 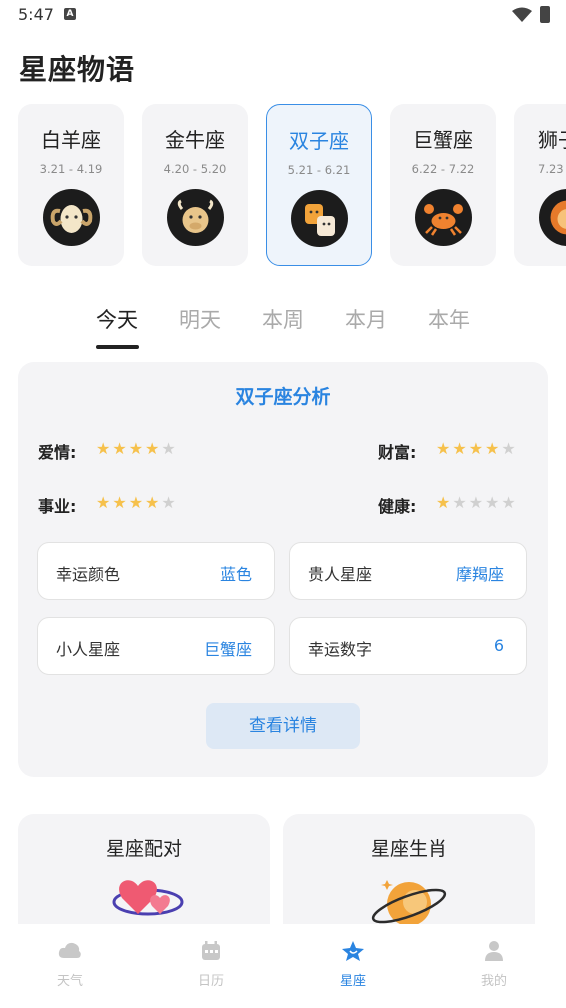 I want to click on zodiac-dates: 4.20 - 5.20, so click(x=195, y=169).